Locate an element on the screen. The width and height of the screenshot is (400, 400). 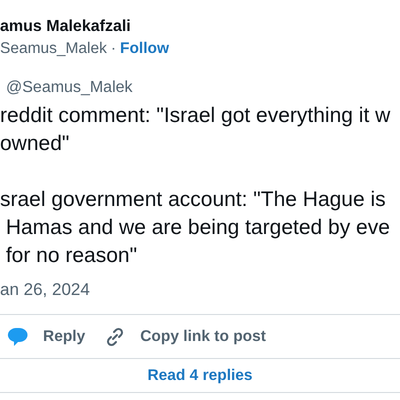
post-text-line: srael government account: "The Hague is is located at coordinates (193, 200).